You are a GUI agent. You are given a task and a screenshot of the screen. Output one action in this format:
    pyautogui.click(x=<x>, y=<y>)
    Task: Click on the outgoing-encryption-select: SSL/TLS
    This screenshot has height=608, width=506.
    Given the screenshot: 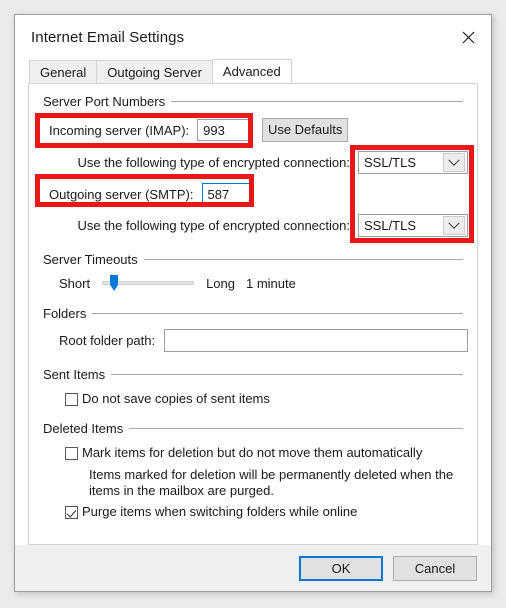 What is the action you would take?
    pyautogui.click(x=413, y=225)
    